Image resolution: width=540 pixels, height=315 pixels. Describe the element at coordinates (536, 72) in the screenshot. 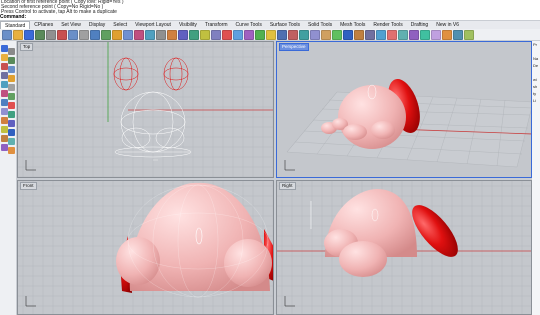

I see `panel-row` at that location.